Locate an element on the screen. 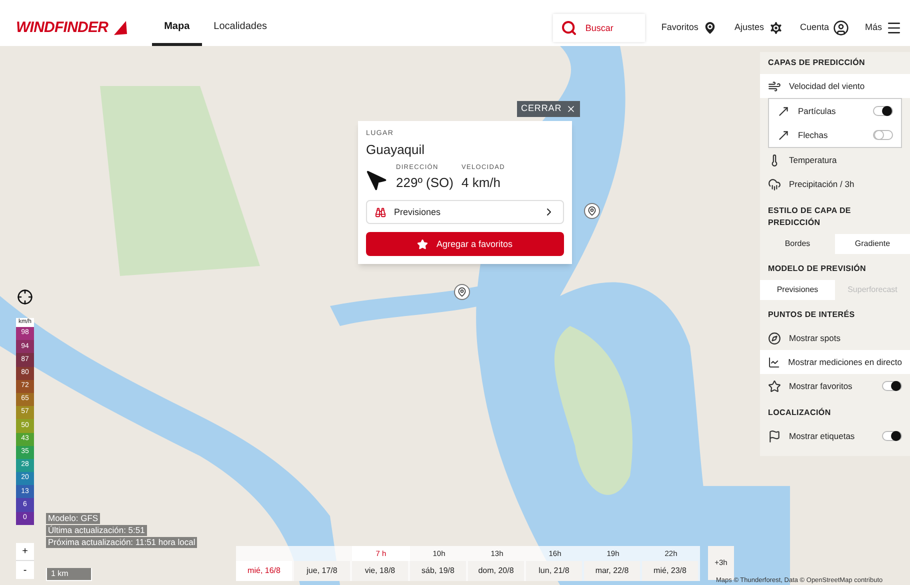 This screenshot has height=585, width=910. compass-icon is located at coordinates (774, 338).